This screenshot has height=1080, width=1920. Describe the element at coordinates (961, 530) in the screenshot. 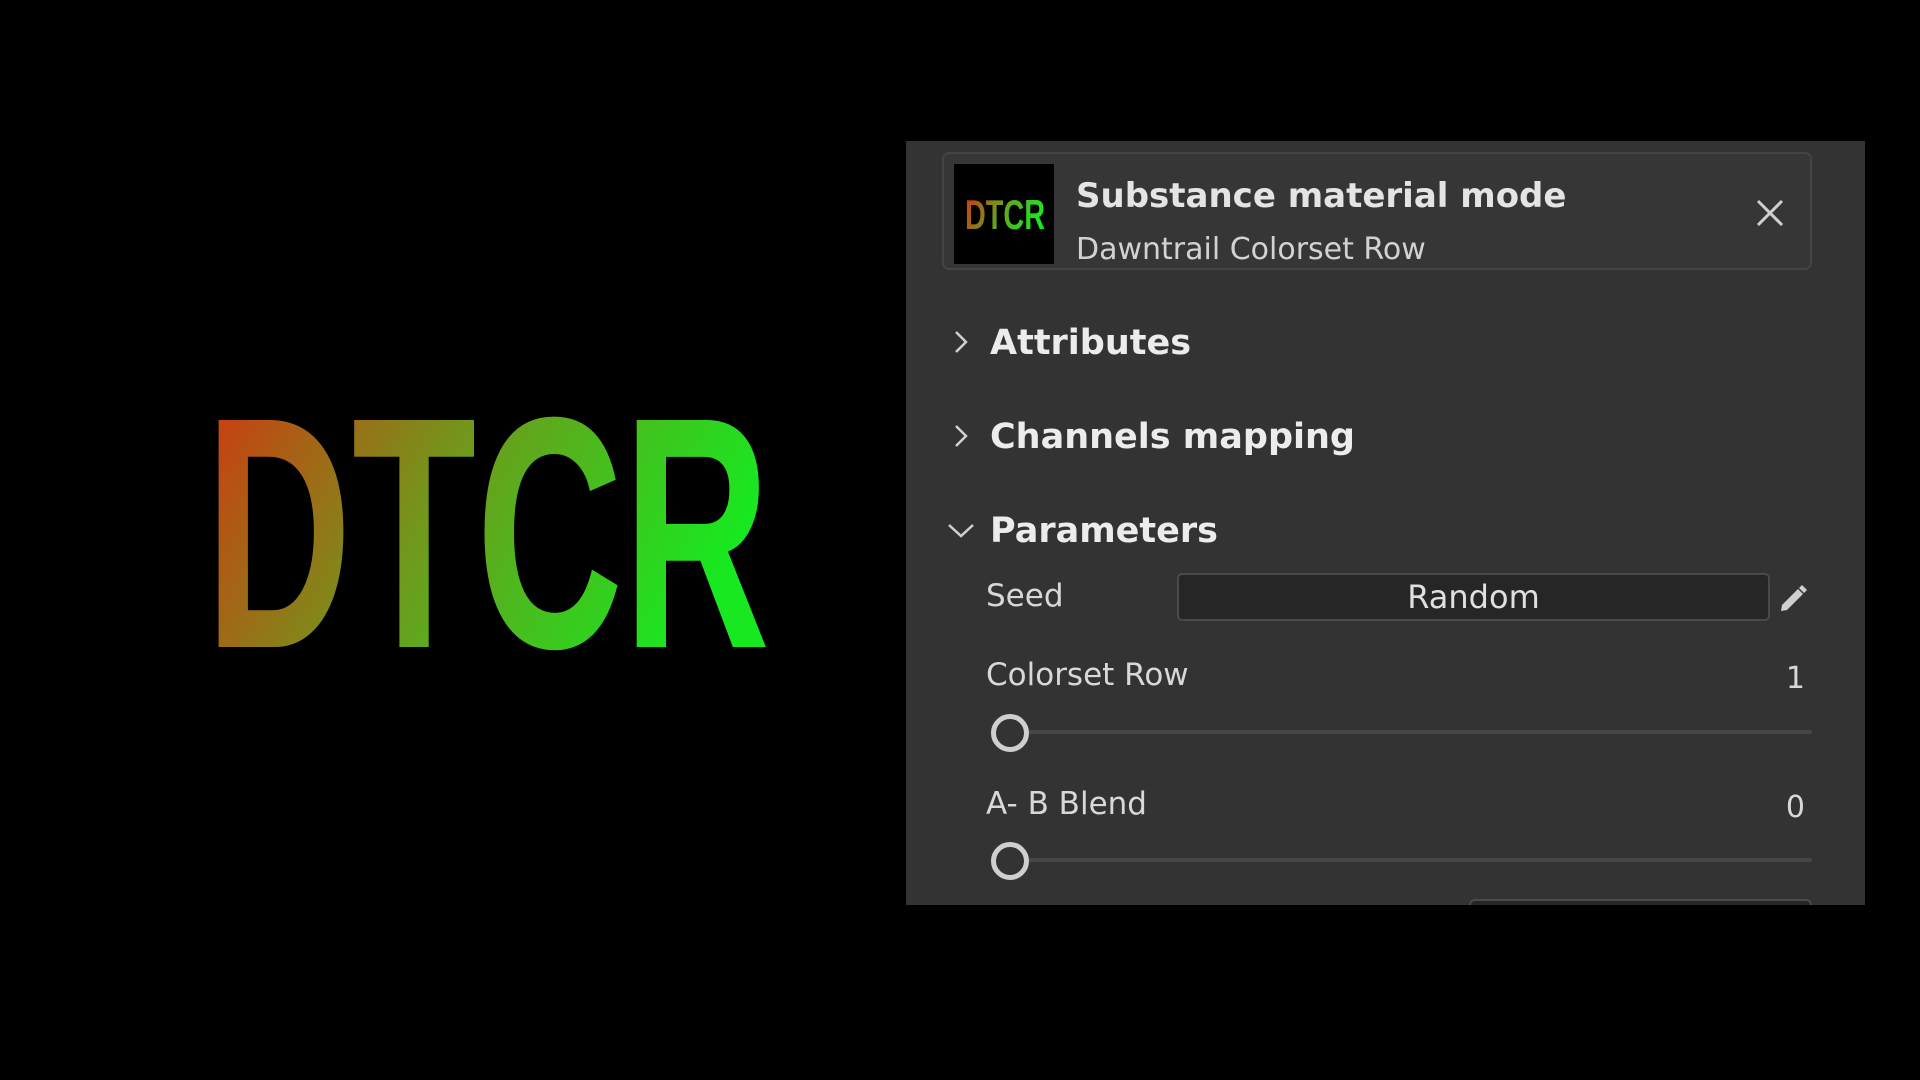

I see `chevron-down-icon` at that location.